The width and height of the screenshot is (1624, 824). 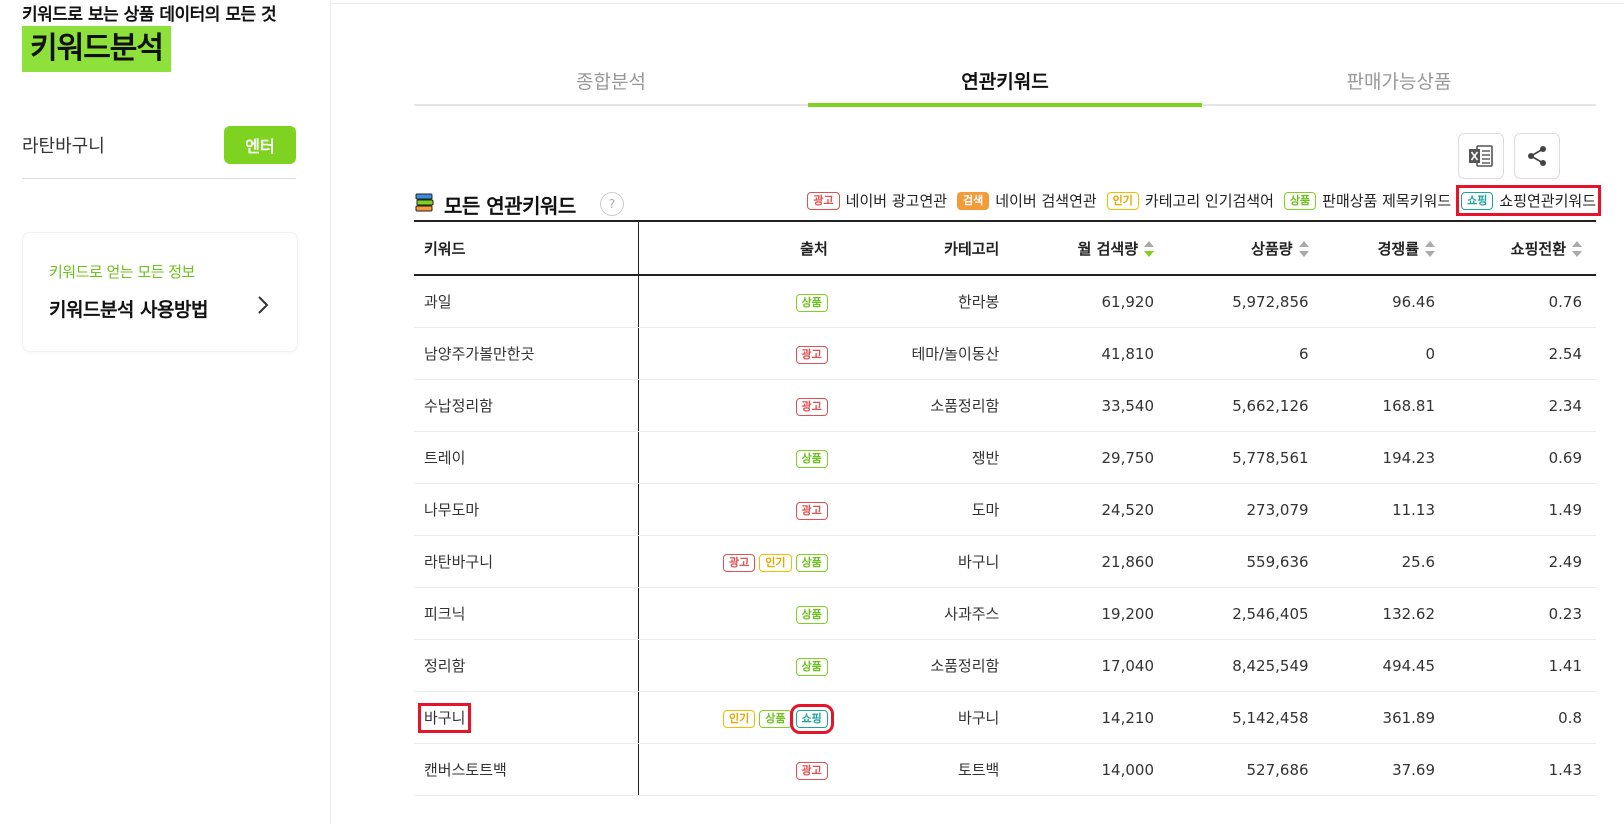 What do you see at coordinates (1386, 457) in the screenshot?
I see `competition-cell: 194.23` at bounding box center [1386, 457].